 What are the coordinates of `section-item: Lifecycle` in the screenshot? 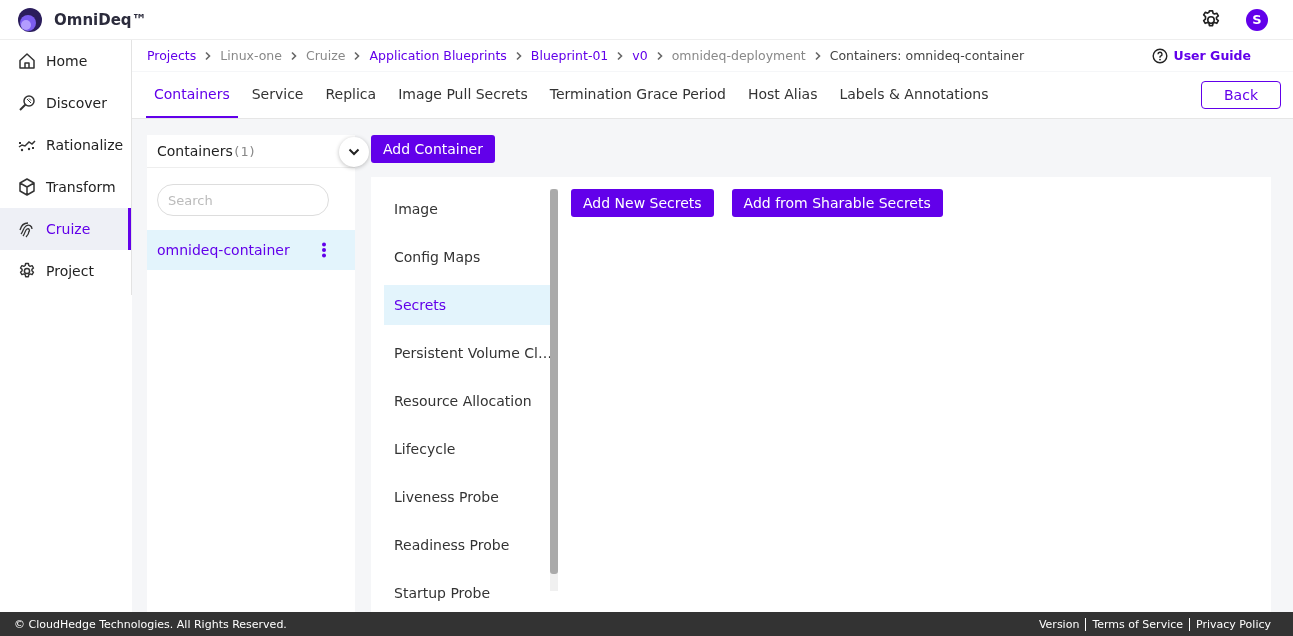 It's located at (467, 449).